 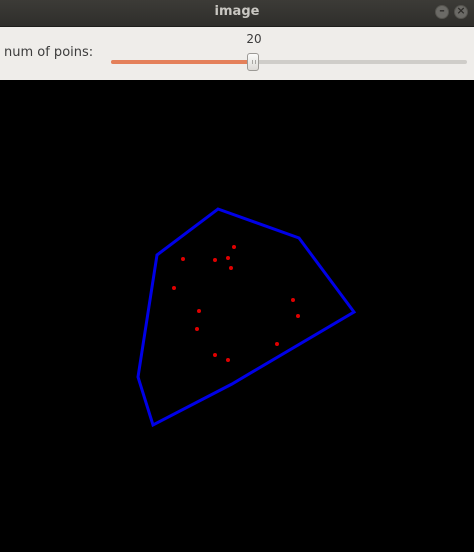 What do you see at coordinates (253, 62) in the screenshot?
I see `slider-thumb` at bounding box center [253, 62].